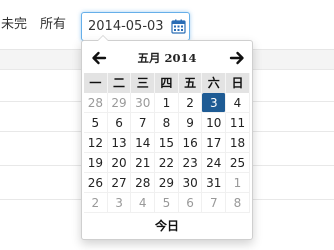 The height and width of the screenshot is (250, 334). Describe the element at coordinates (125, 26) in the screenshot. I see `date-input` at that location.